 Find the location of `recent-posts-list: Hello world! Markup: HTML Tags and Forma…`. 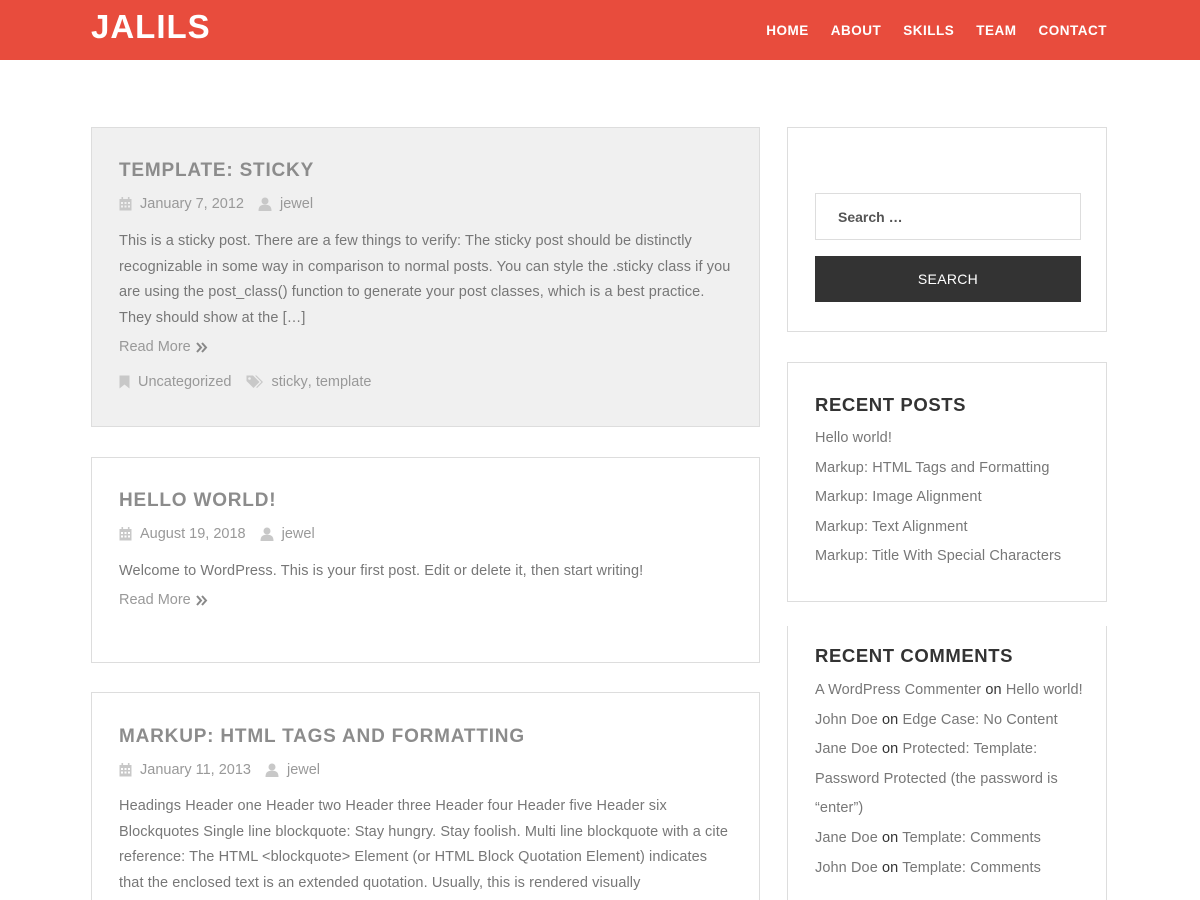

recent-posts-list: Hello world! Markup: HTML Tags and Forma… is located at coordinates (950, 498).